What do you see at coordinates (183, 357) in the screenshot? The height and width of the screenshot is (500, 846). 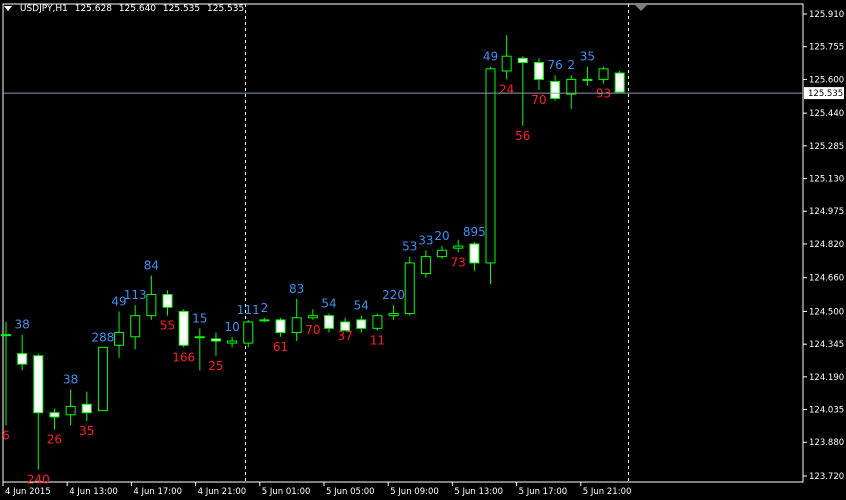 I see `candle-annotation: 166` at bounding box center [183, 357].